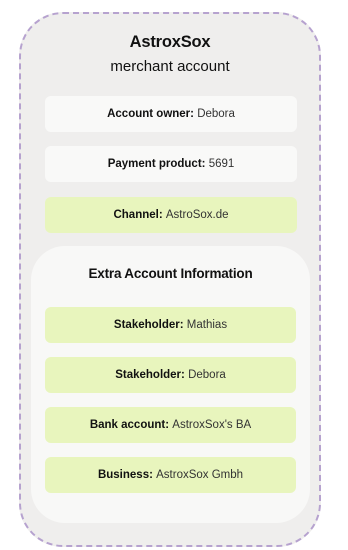 This screenshot has height=550, width=348. I want to click on field-key: Business:, so click(125, 475).